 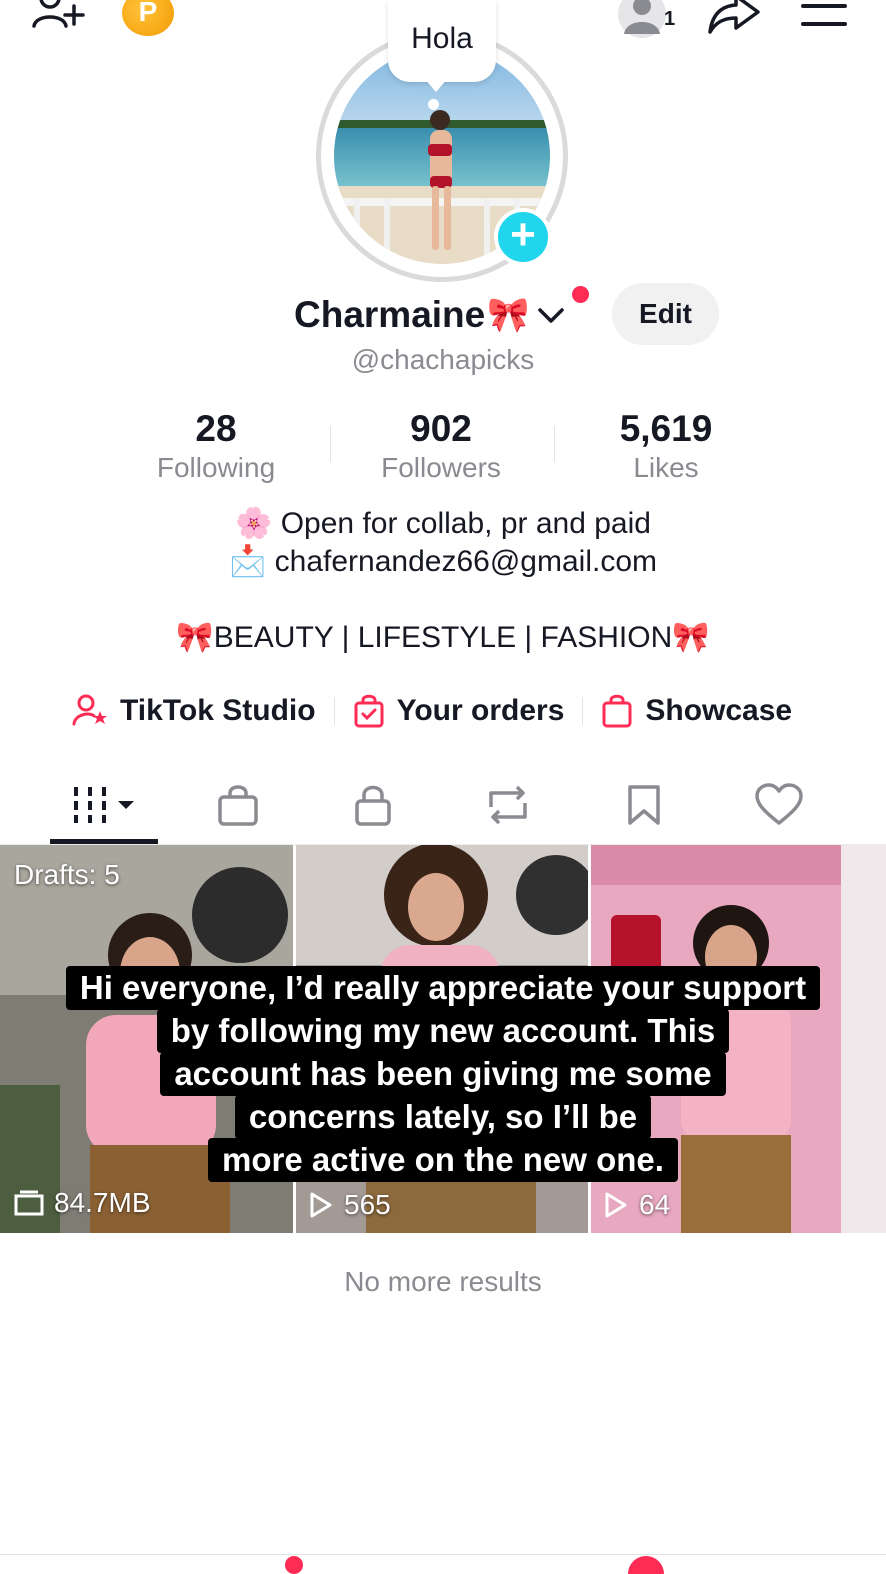 I want to click on tab-videos, so click(x=104, y=805).